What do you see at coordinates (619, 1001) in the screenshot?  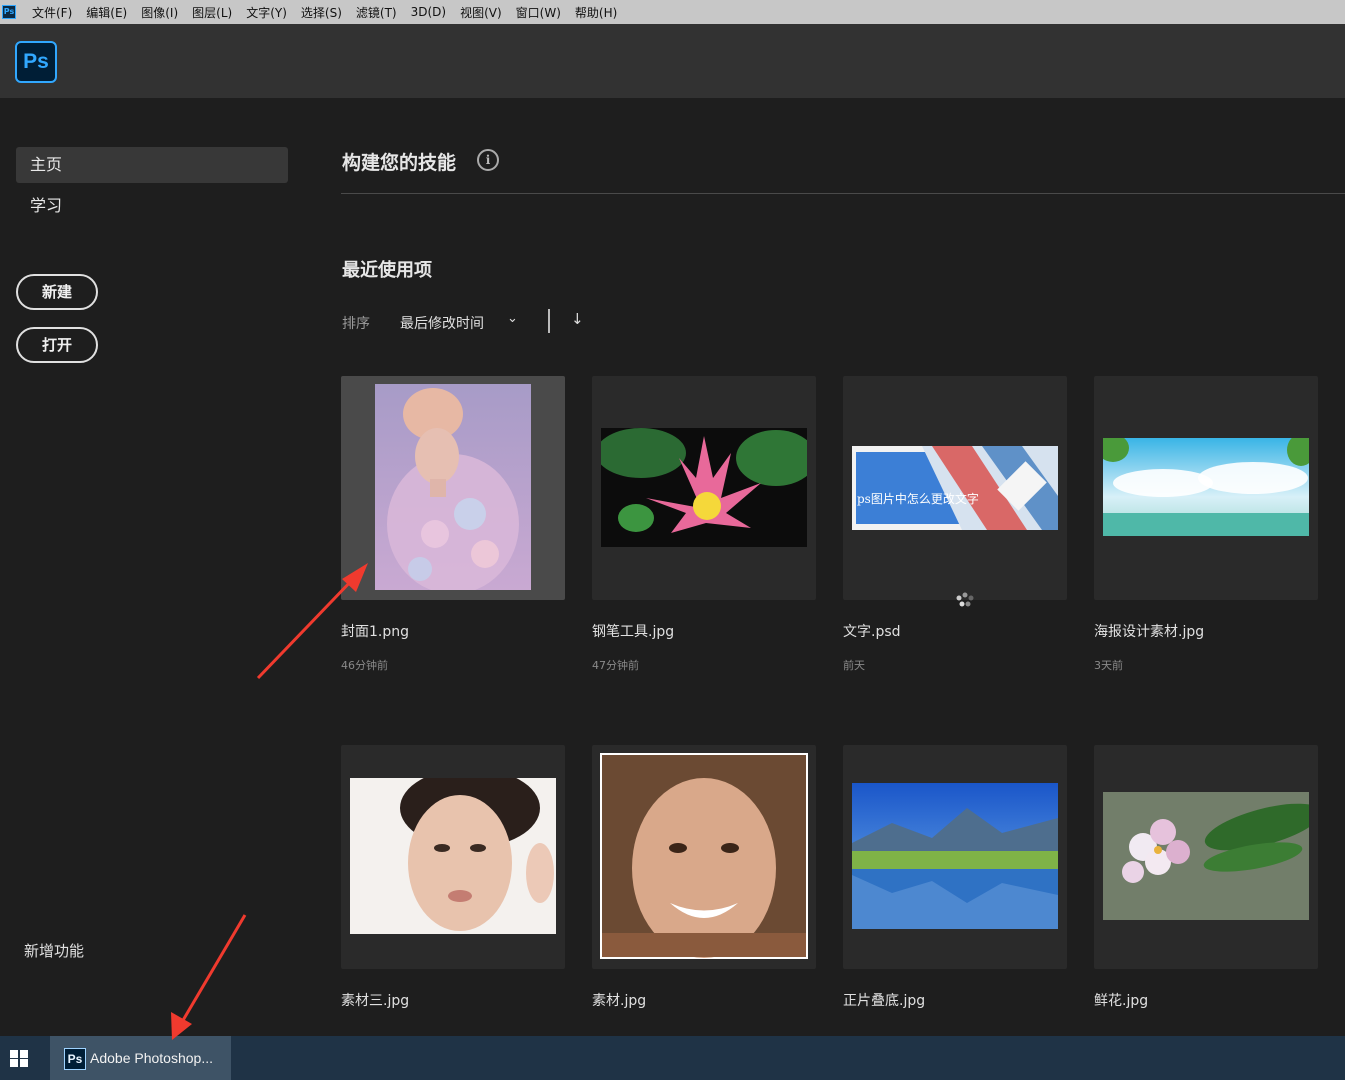 I see `file-name: 素材.jpg` at bounding box center [619, 1001].